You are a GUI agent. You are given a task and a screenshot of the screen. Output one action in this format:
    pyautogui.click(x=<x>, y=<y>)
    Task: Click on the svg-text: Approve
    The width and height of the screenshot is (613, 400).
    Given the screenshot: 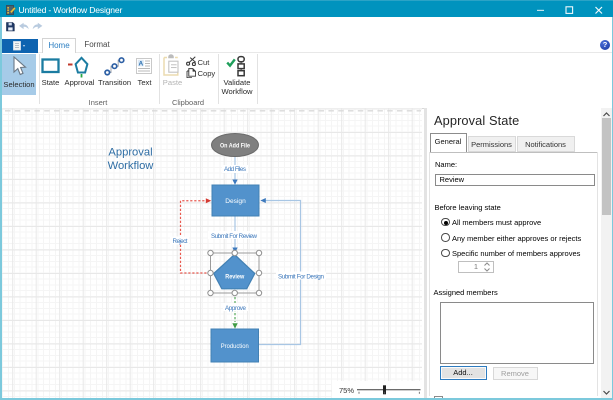 What is the action you would take?
    pyautogui.click(x=236, y=308)
    